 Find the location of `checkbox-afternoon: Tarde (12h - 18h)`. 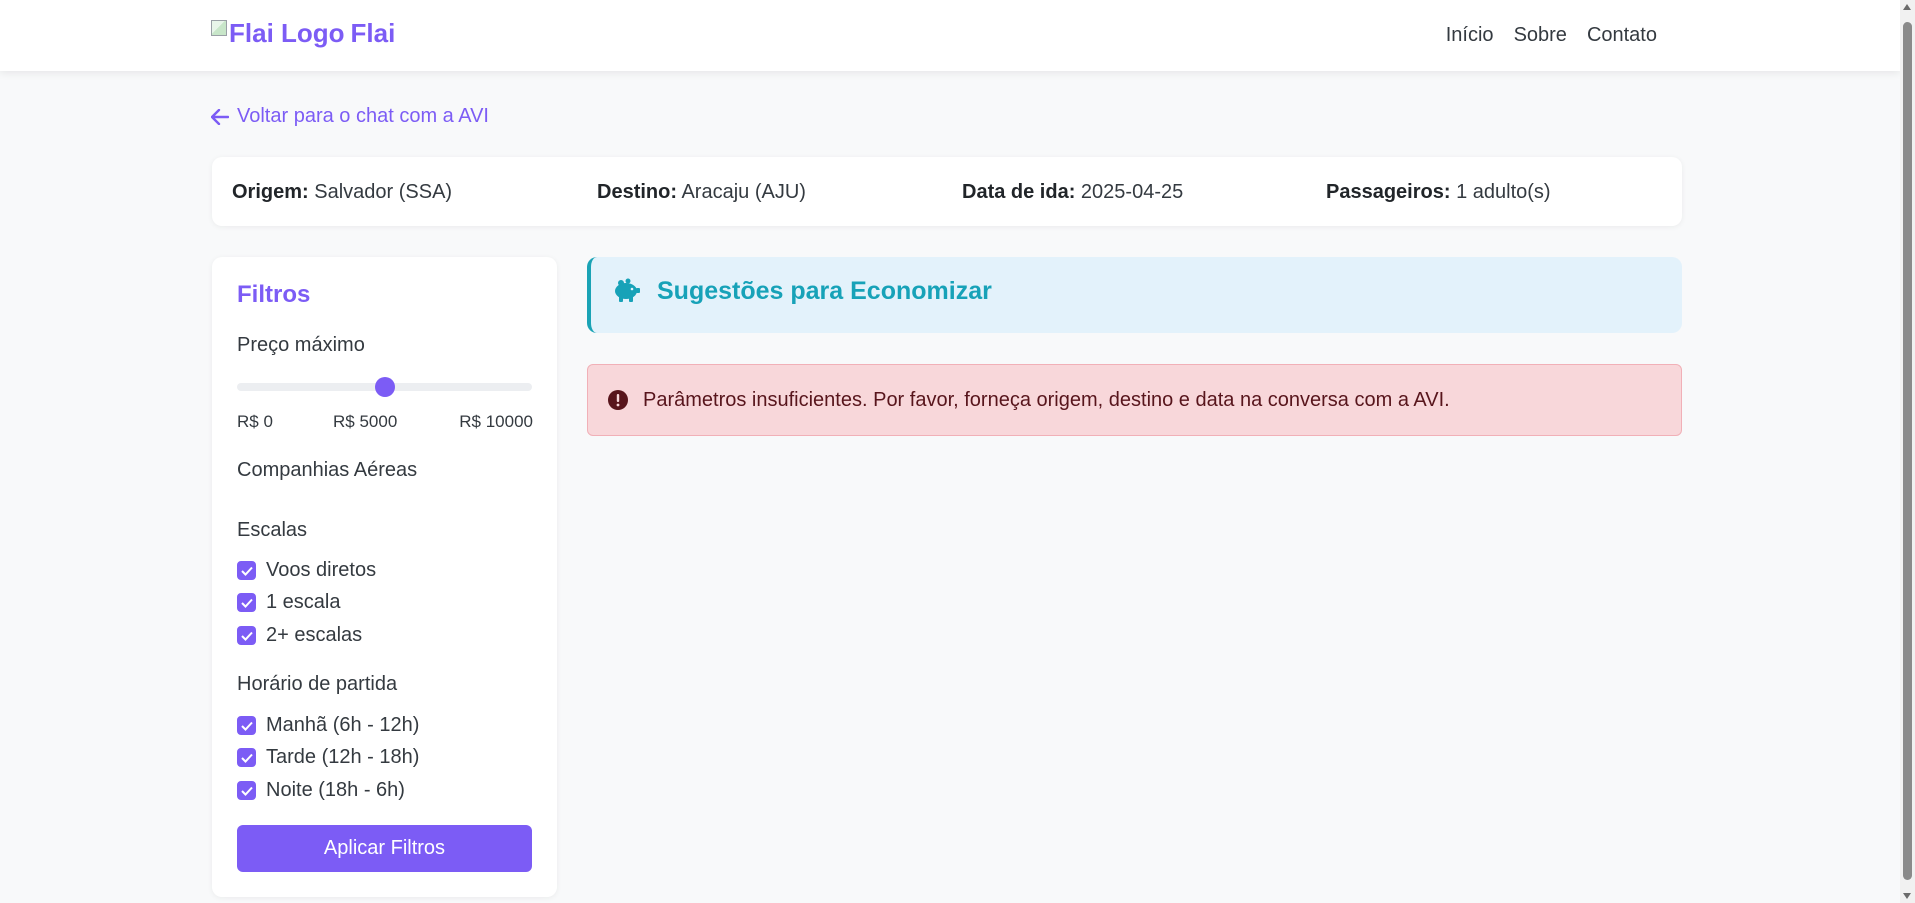

checkbox-afternoon: Tarde (12h - 18h) is located at coordinates (328, 757).